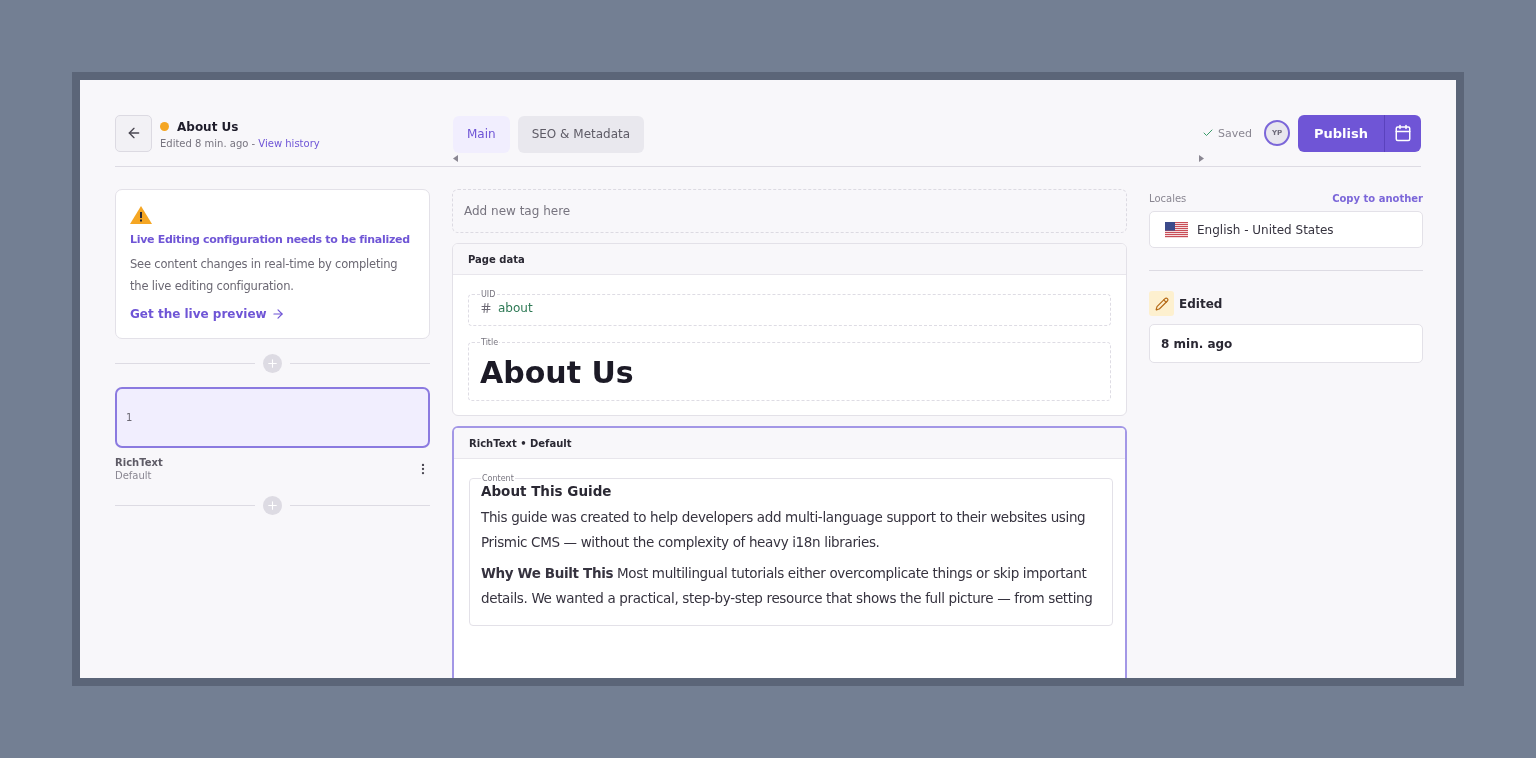 The height and width of the screenshot is (758, 1536). I want to click on tab: SEO & Metadata, so click(581, 134).